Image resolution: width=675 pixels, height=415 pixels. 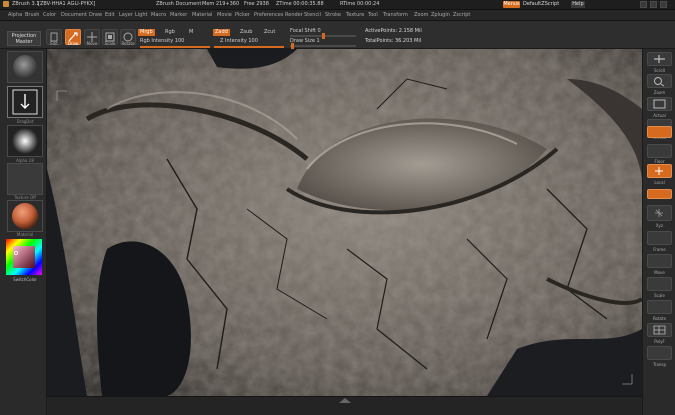 I want to click on license-code: [ZBV-HHA1 AGLI-PYKX], so click(x=67, y=4).